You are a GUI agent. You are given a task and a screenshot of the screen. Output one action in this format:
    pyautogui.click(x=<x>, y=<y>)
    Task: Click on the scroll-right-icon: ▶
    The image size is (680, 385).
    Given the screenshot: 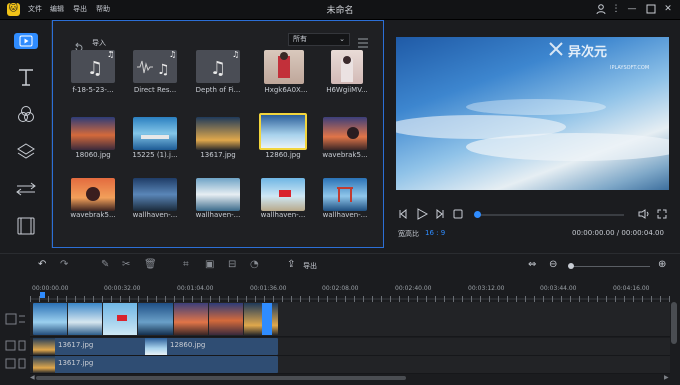 What is the action you would take?
    pyautogui.click(x=666, y=377)
    